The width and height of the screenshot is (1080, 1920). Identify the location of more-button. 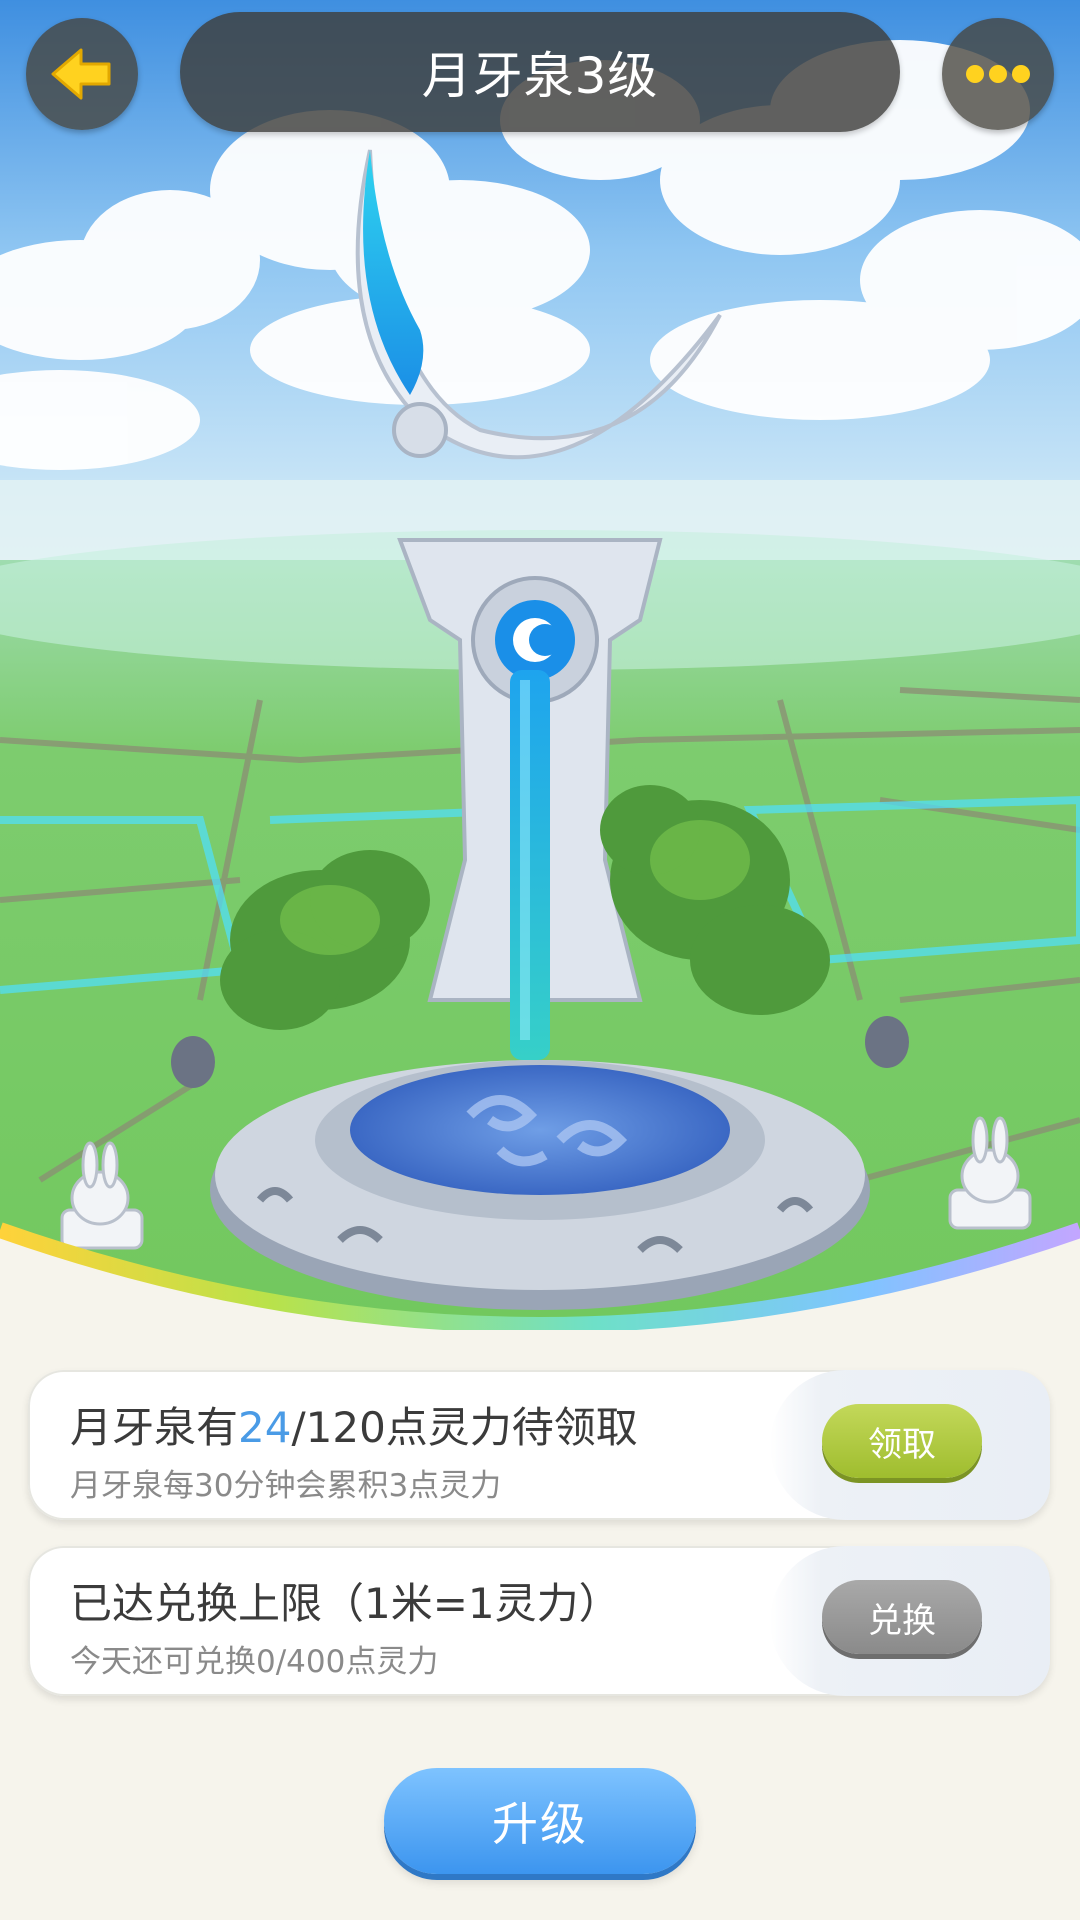
(998, 74).